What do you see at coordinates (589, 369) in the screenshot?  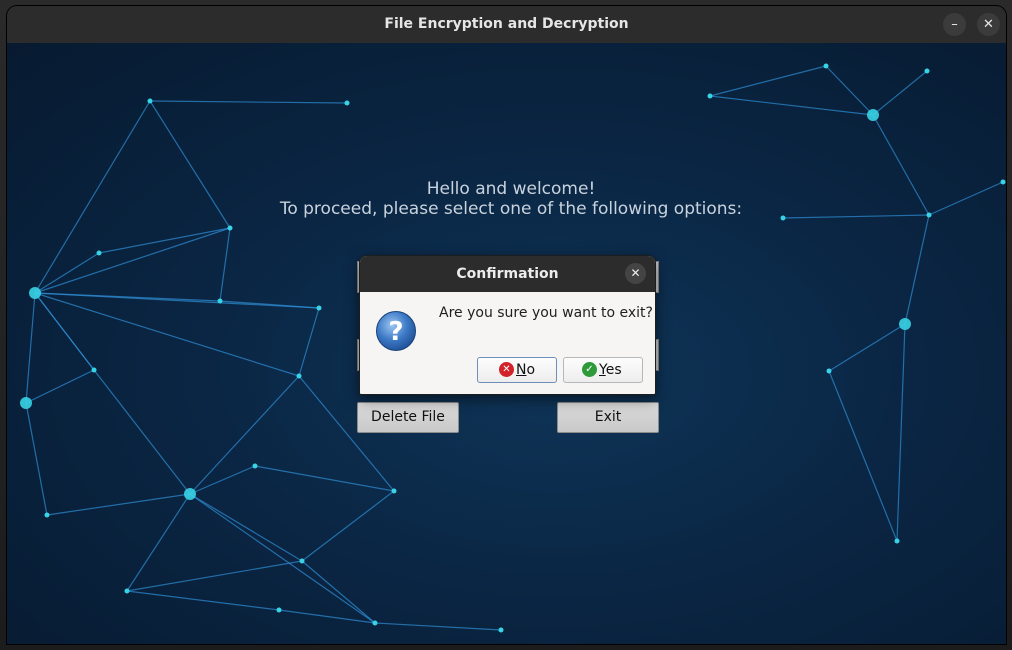 I see `checkmark-icon: ✓` at bounding box center [589, 369].